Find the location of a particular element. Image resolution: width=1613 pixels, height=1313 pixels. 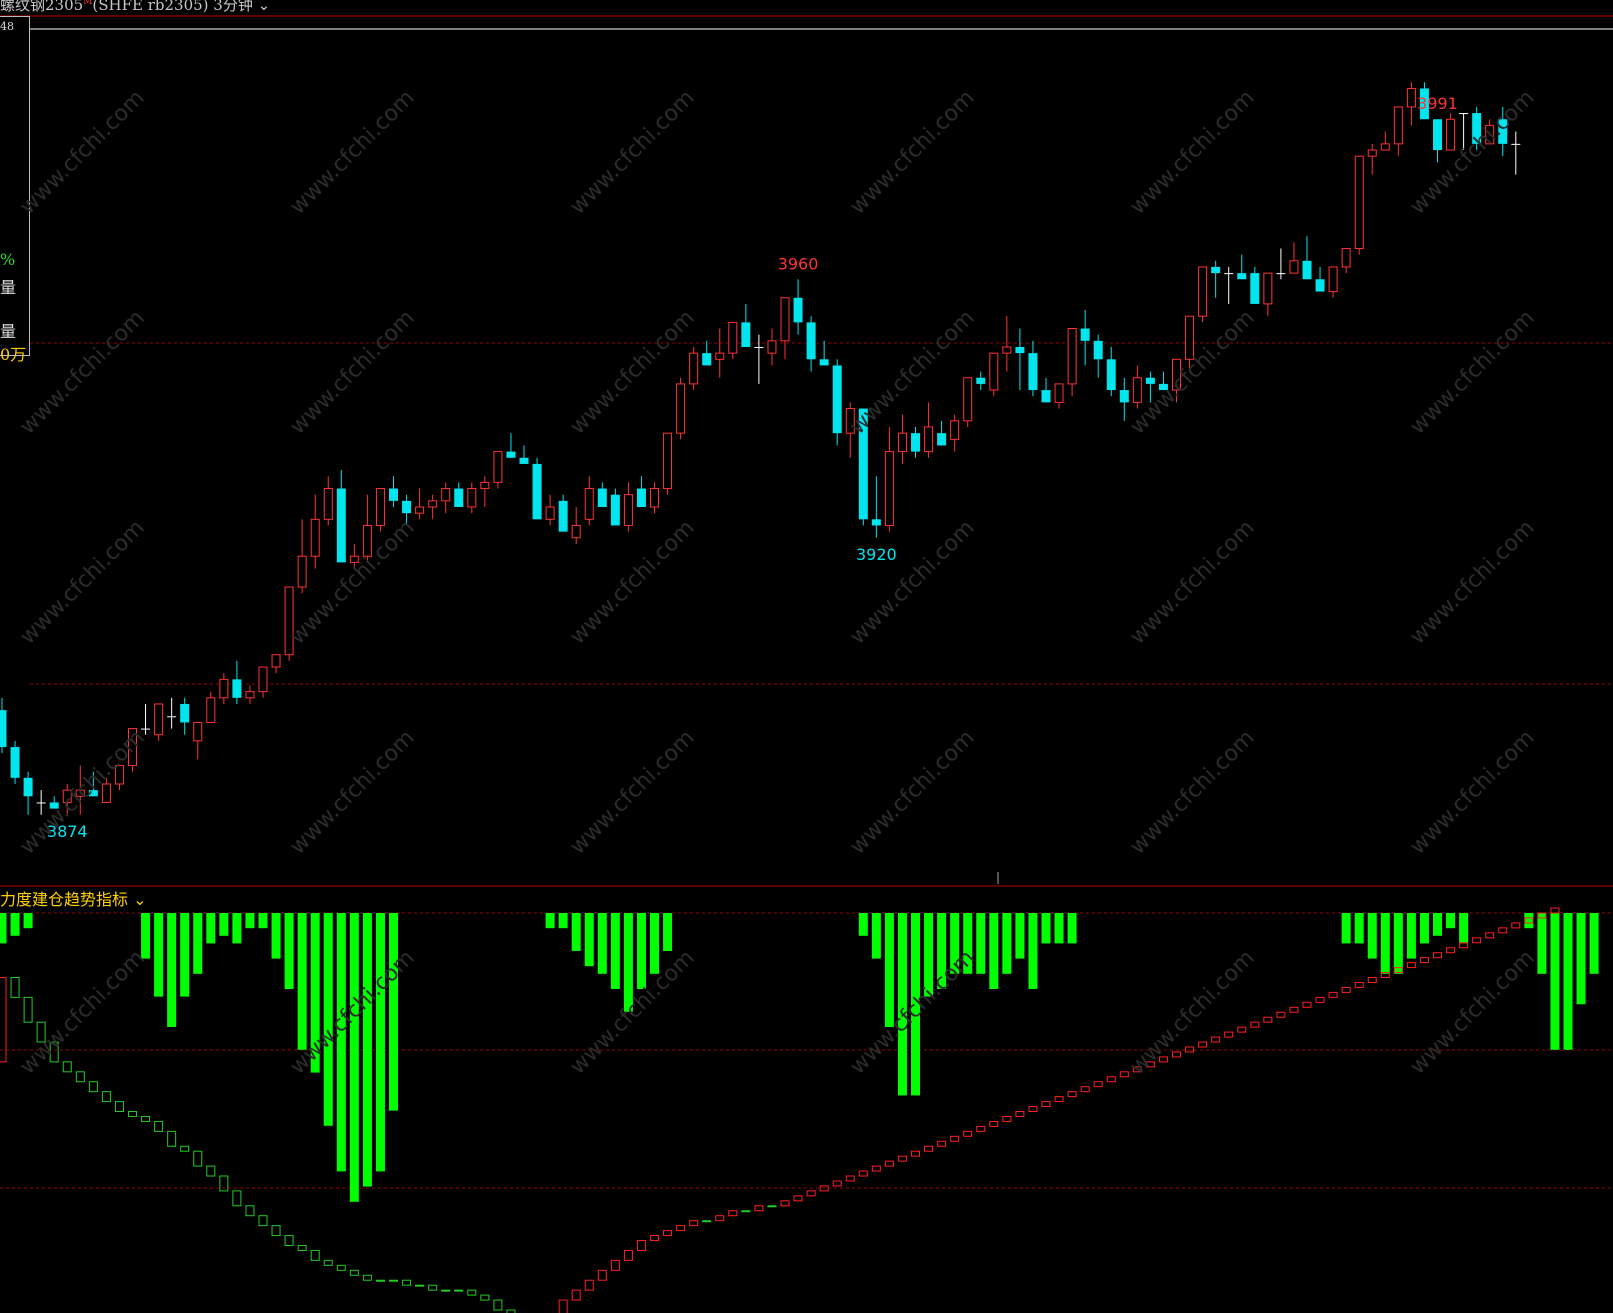

info-pct: % is located at coordinates (8, 259).